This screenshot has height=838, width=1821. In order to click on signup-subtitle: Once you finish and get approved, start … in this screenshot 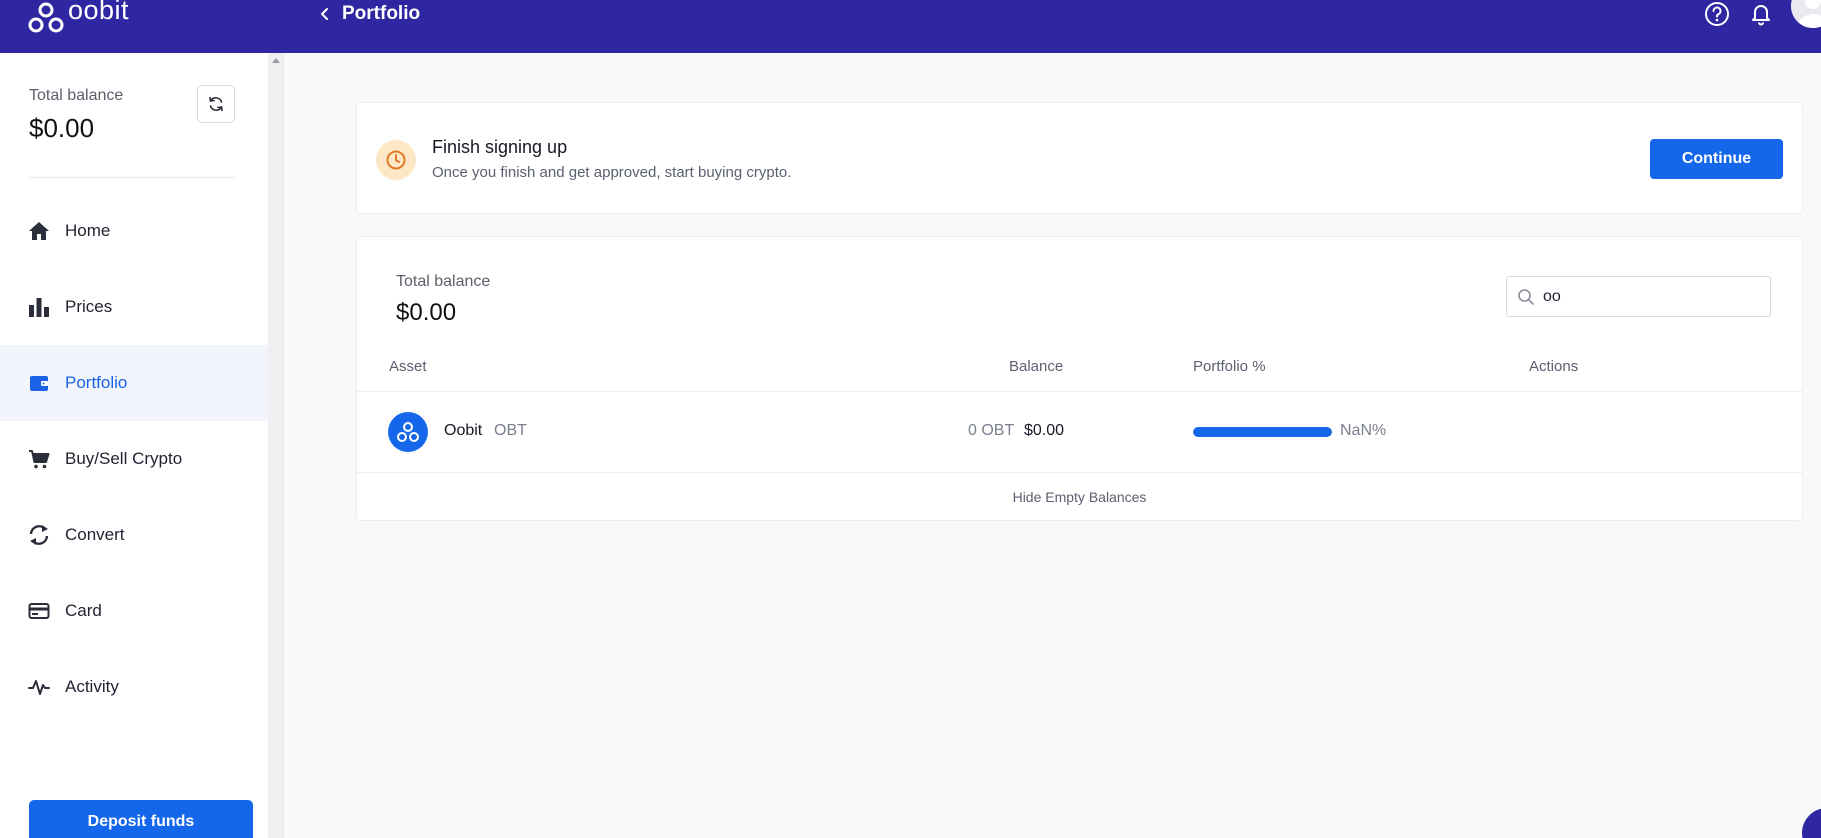, I will do `click(612, 172)`.